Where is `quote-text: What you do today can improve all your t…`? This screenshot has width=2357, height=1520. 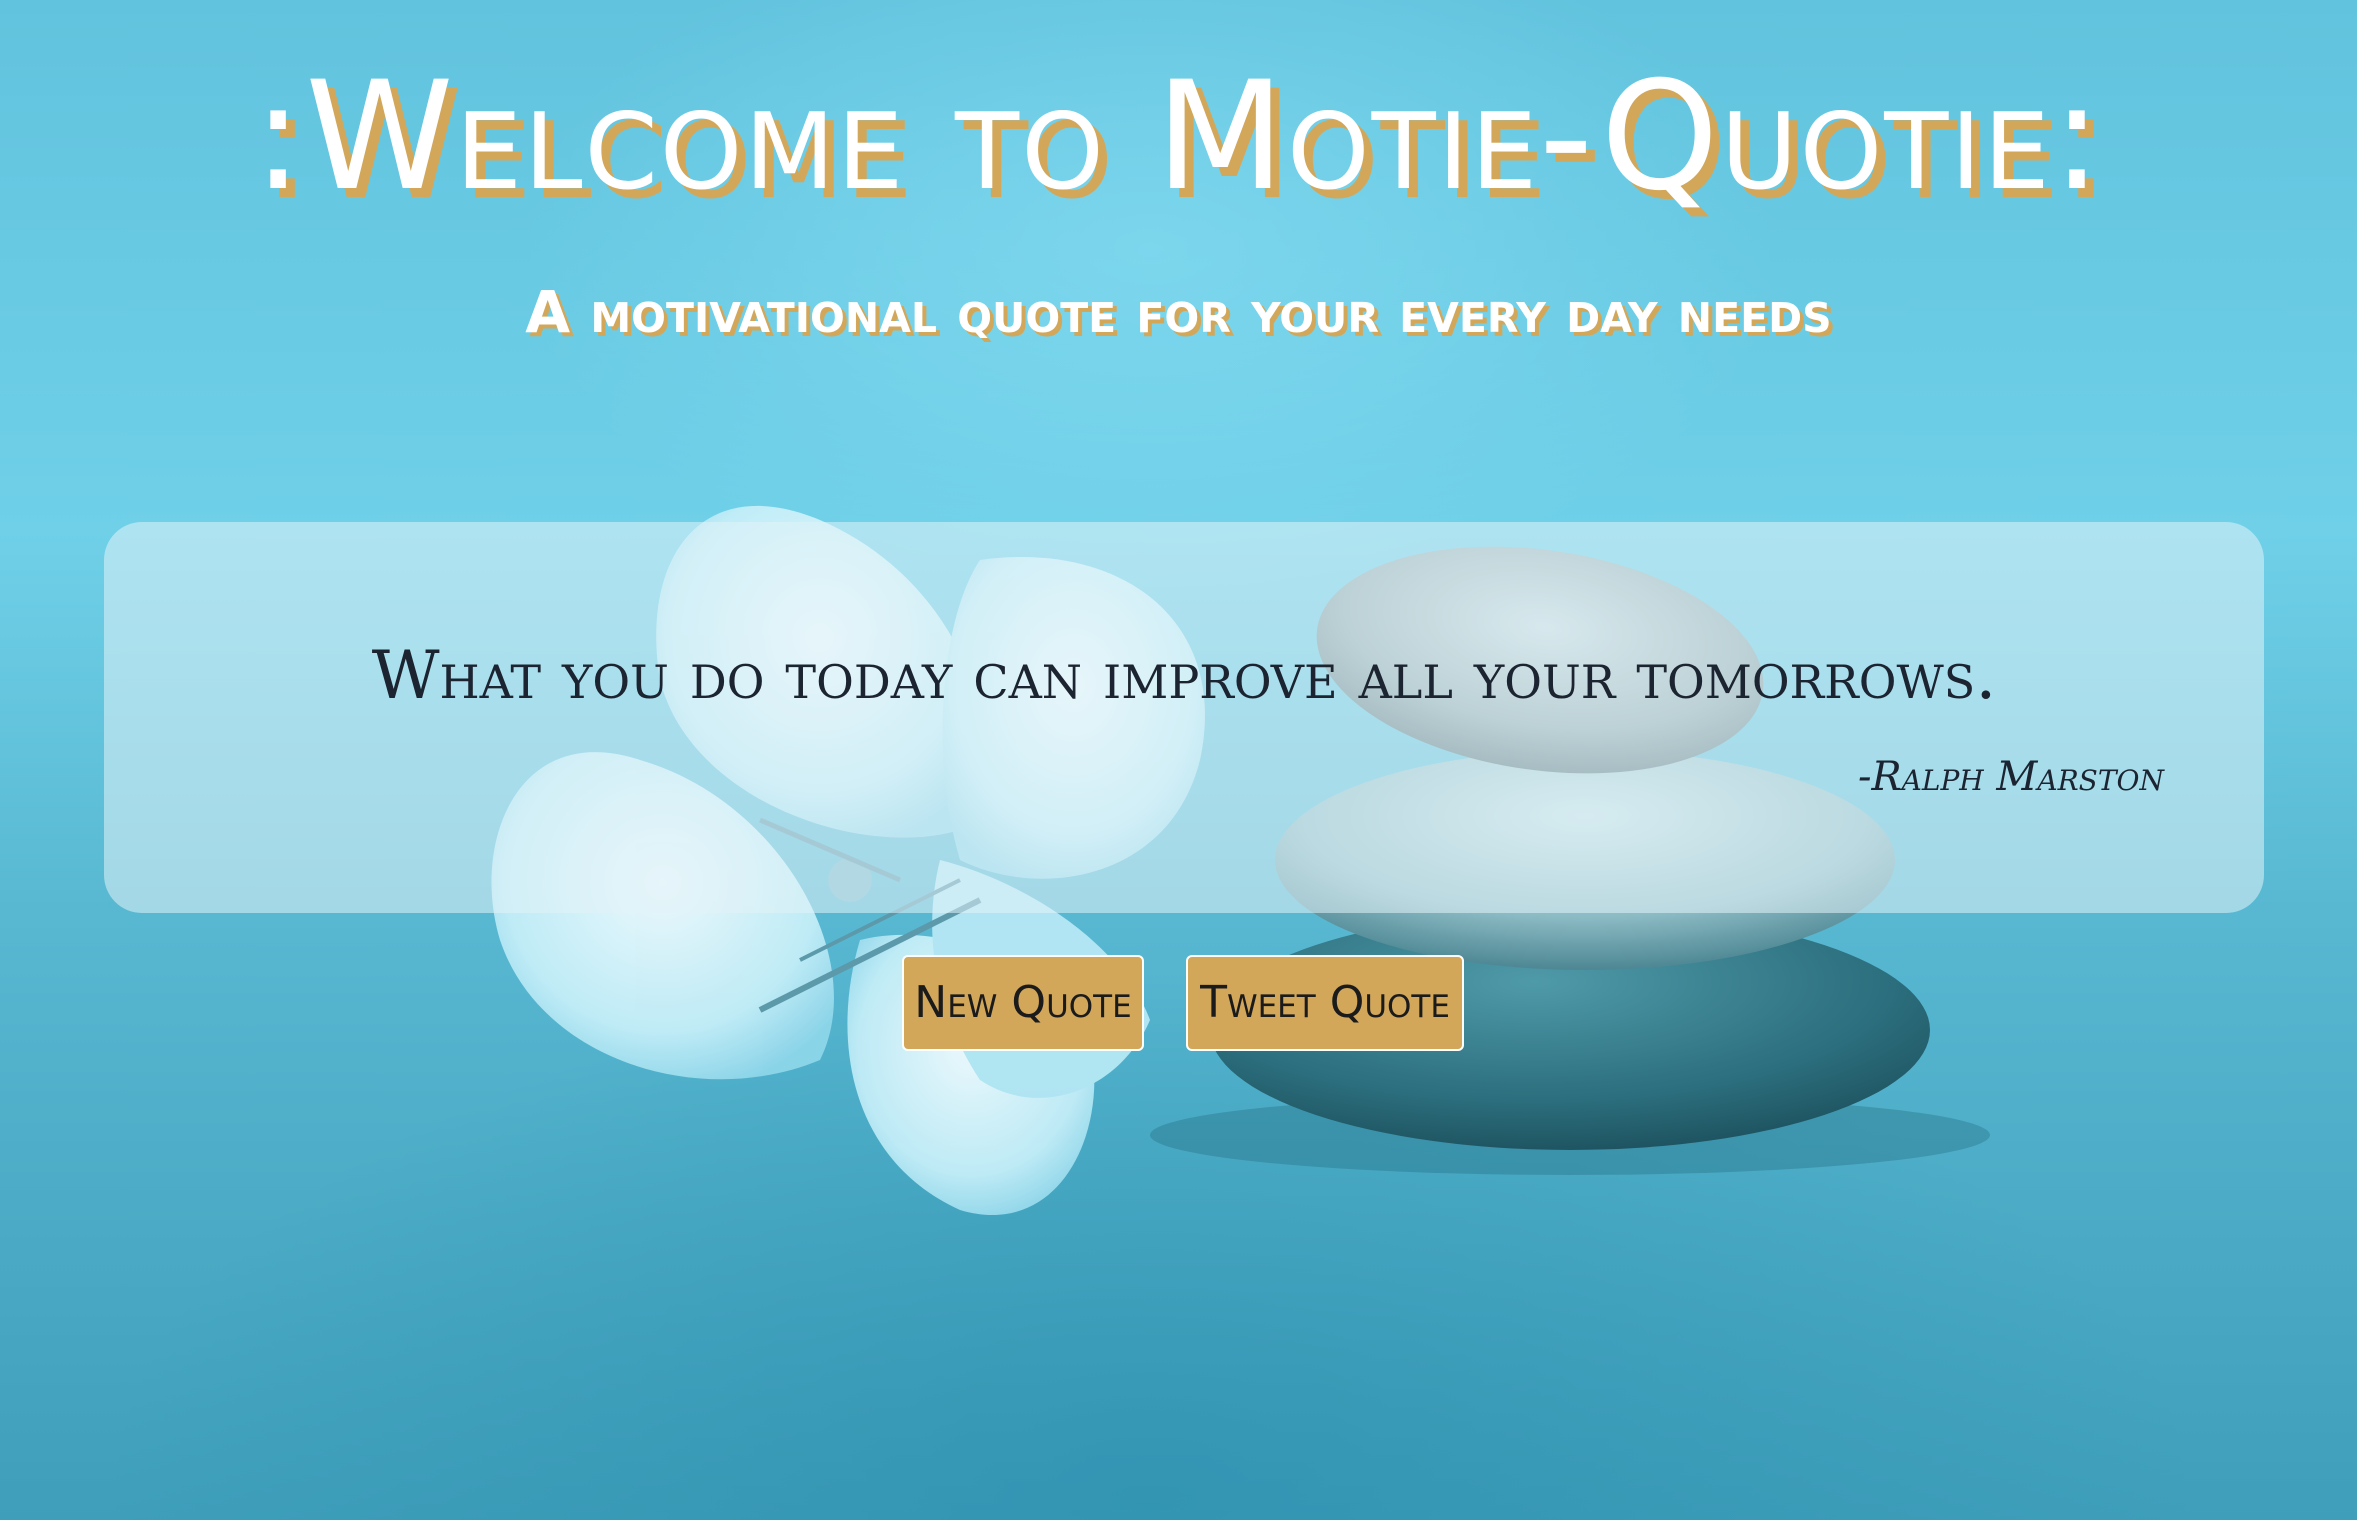 quote-text: What you do today can improve all your t… is located at coordinates (1184, 675).